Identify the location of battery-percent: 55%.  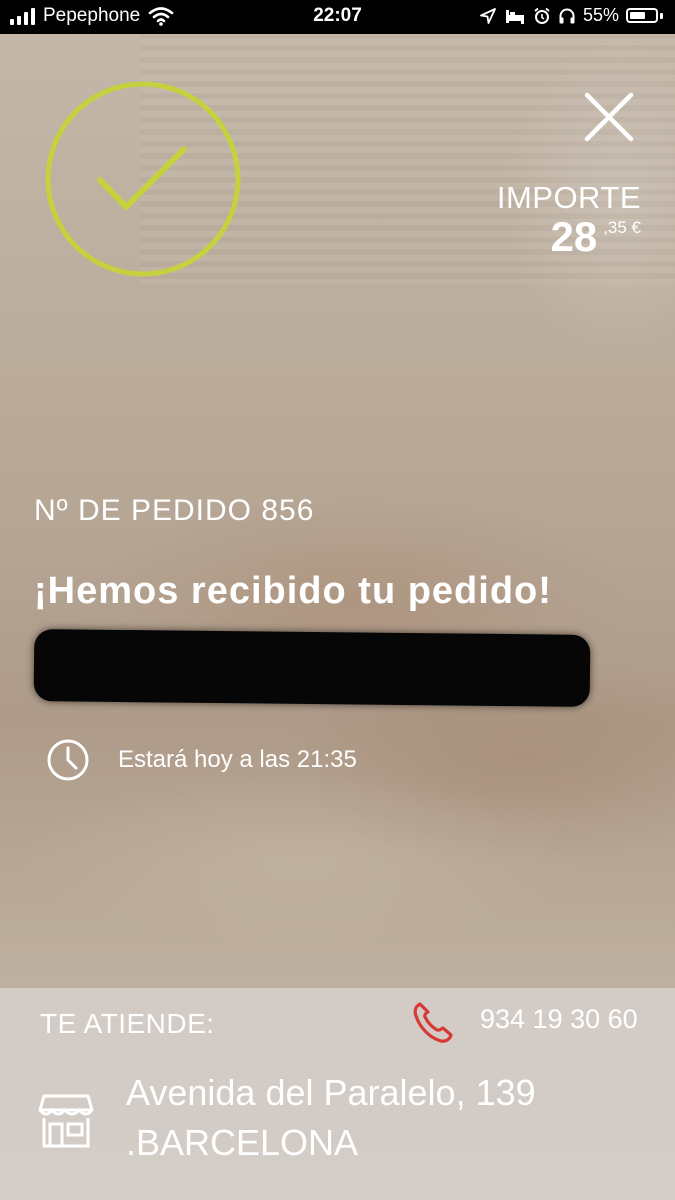
(600, 15).